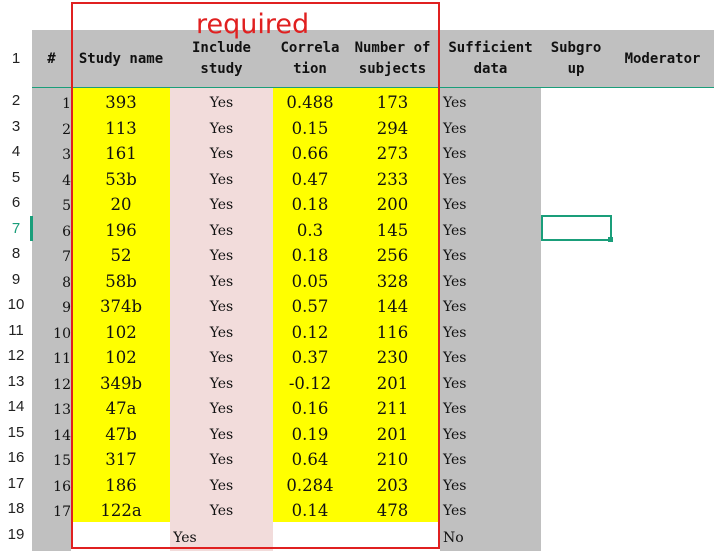 Image resolution: width=714 pixels, height=552 pixels. I want to click on cell-study-name: 349b, so click(121, 384).